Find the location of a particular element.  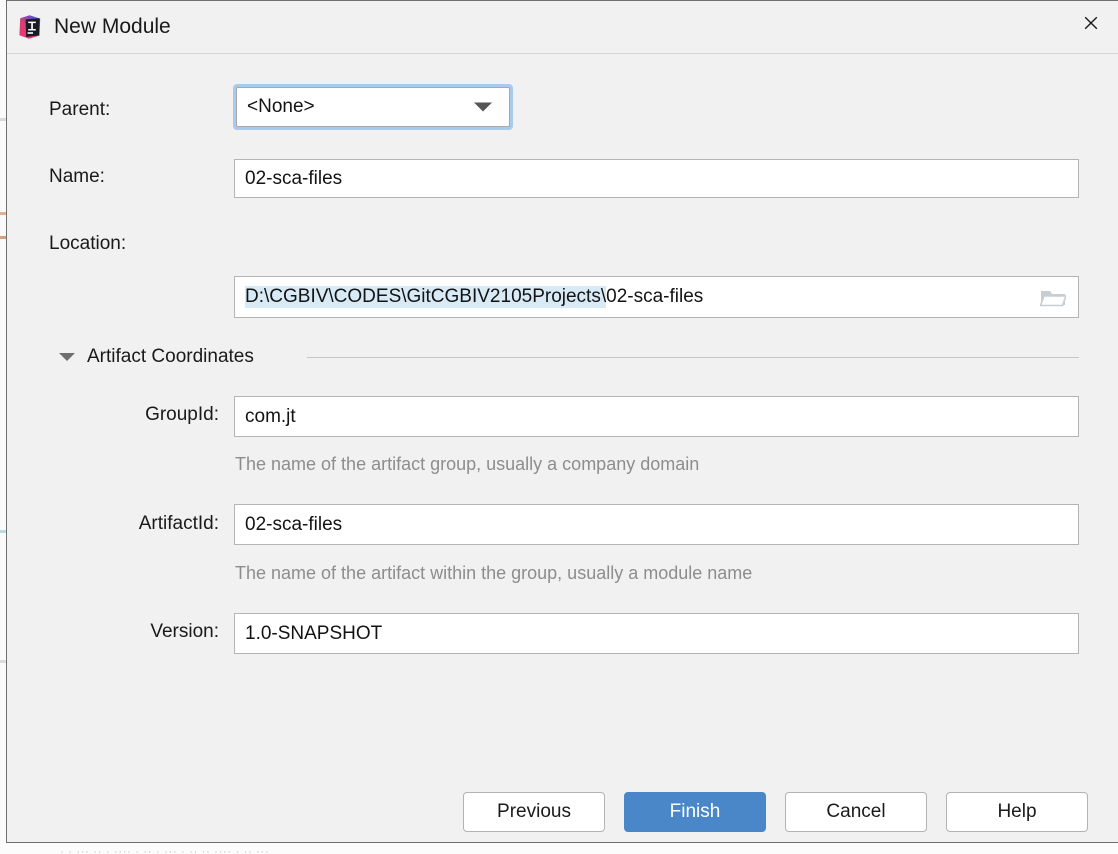

parent-select: <None> is located at coordinates (373, 107).